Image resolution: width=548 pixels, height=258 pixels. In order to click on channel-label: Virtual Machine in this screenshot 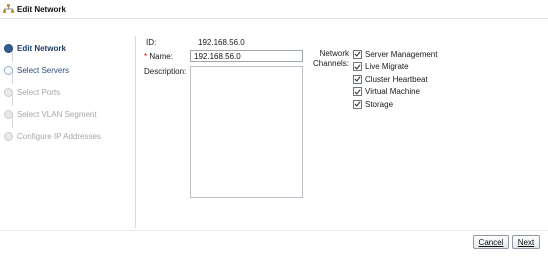, I will do `click(392, 91)`.